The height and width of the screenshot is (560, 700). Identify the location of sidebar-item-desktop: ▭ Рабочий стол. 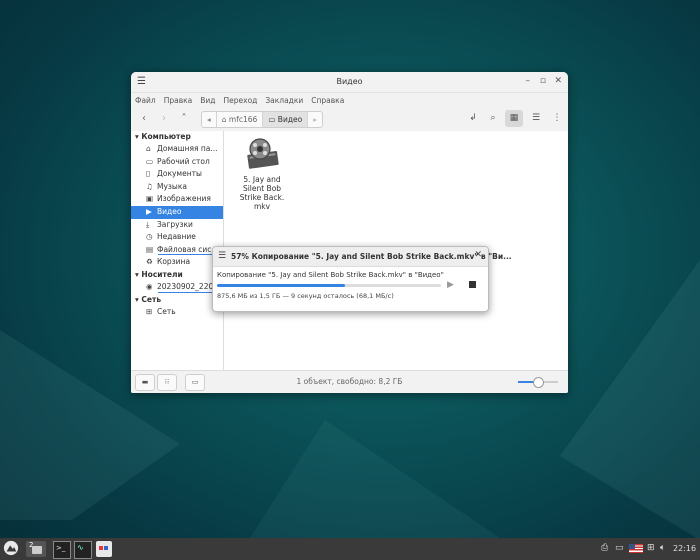
(177, 162).